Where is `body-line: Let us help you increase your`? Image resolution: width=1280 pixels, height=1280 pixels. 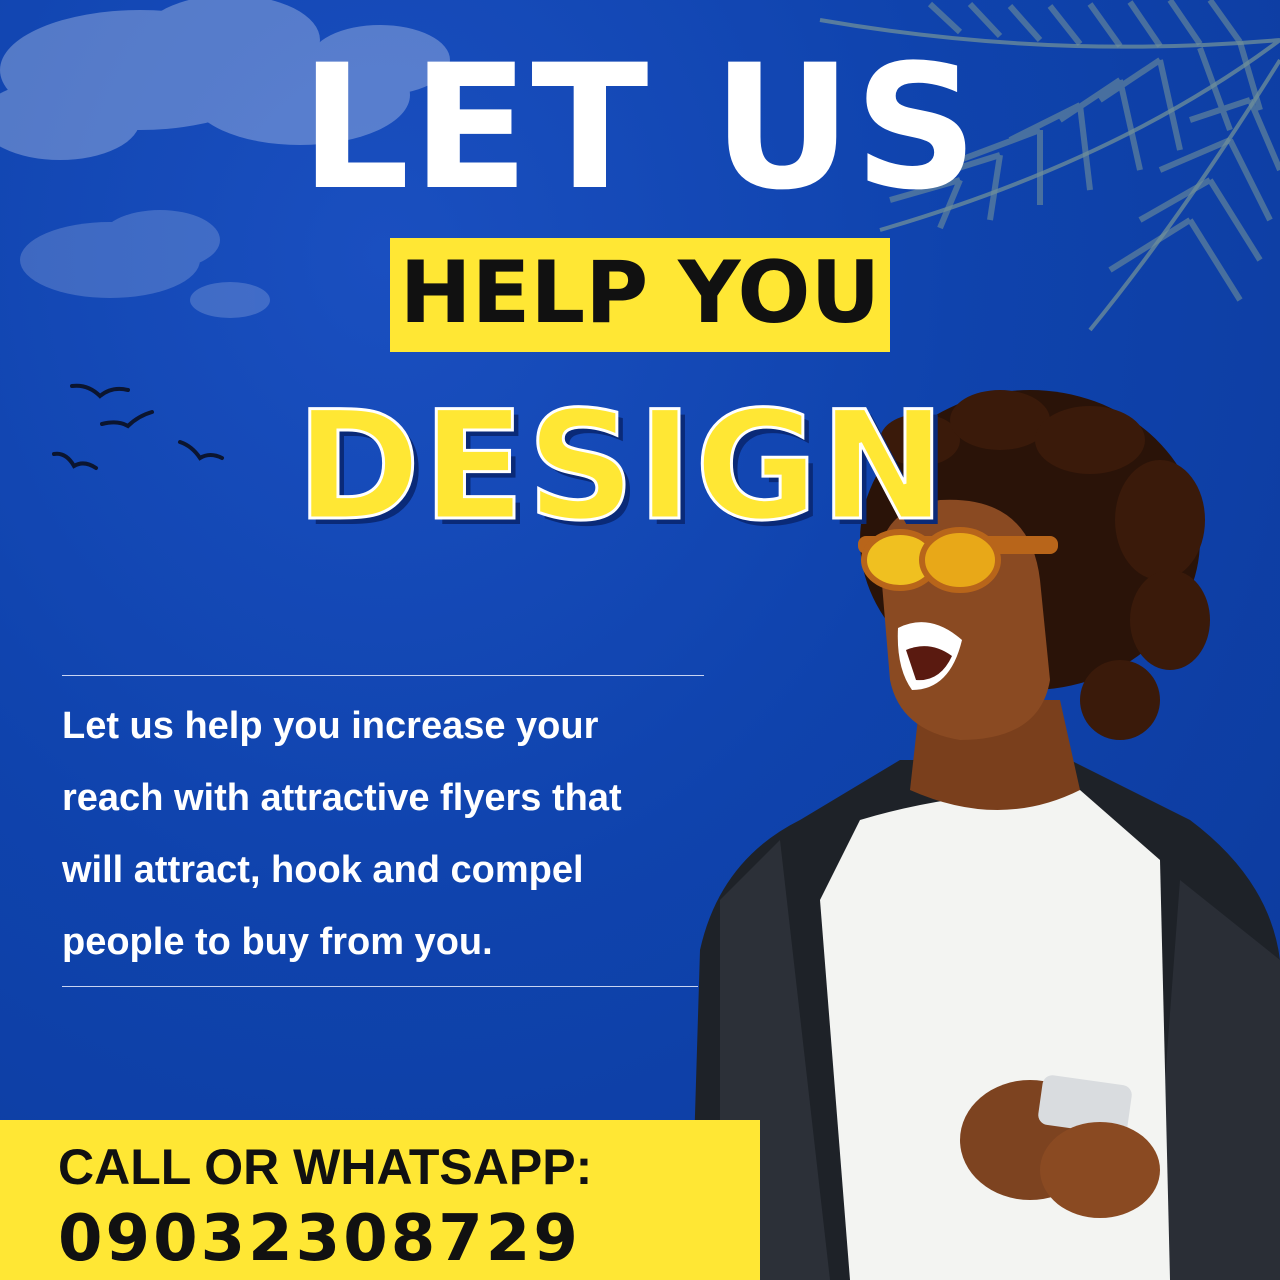 body-line: Let us help you increase your is located at coordinates (330, 726).